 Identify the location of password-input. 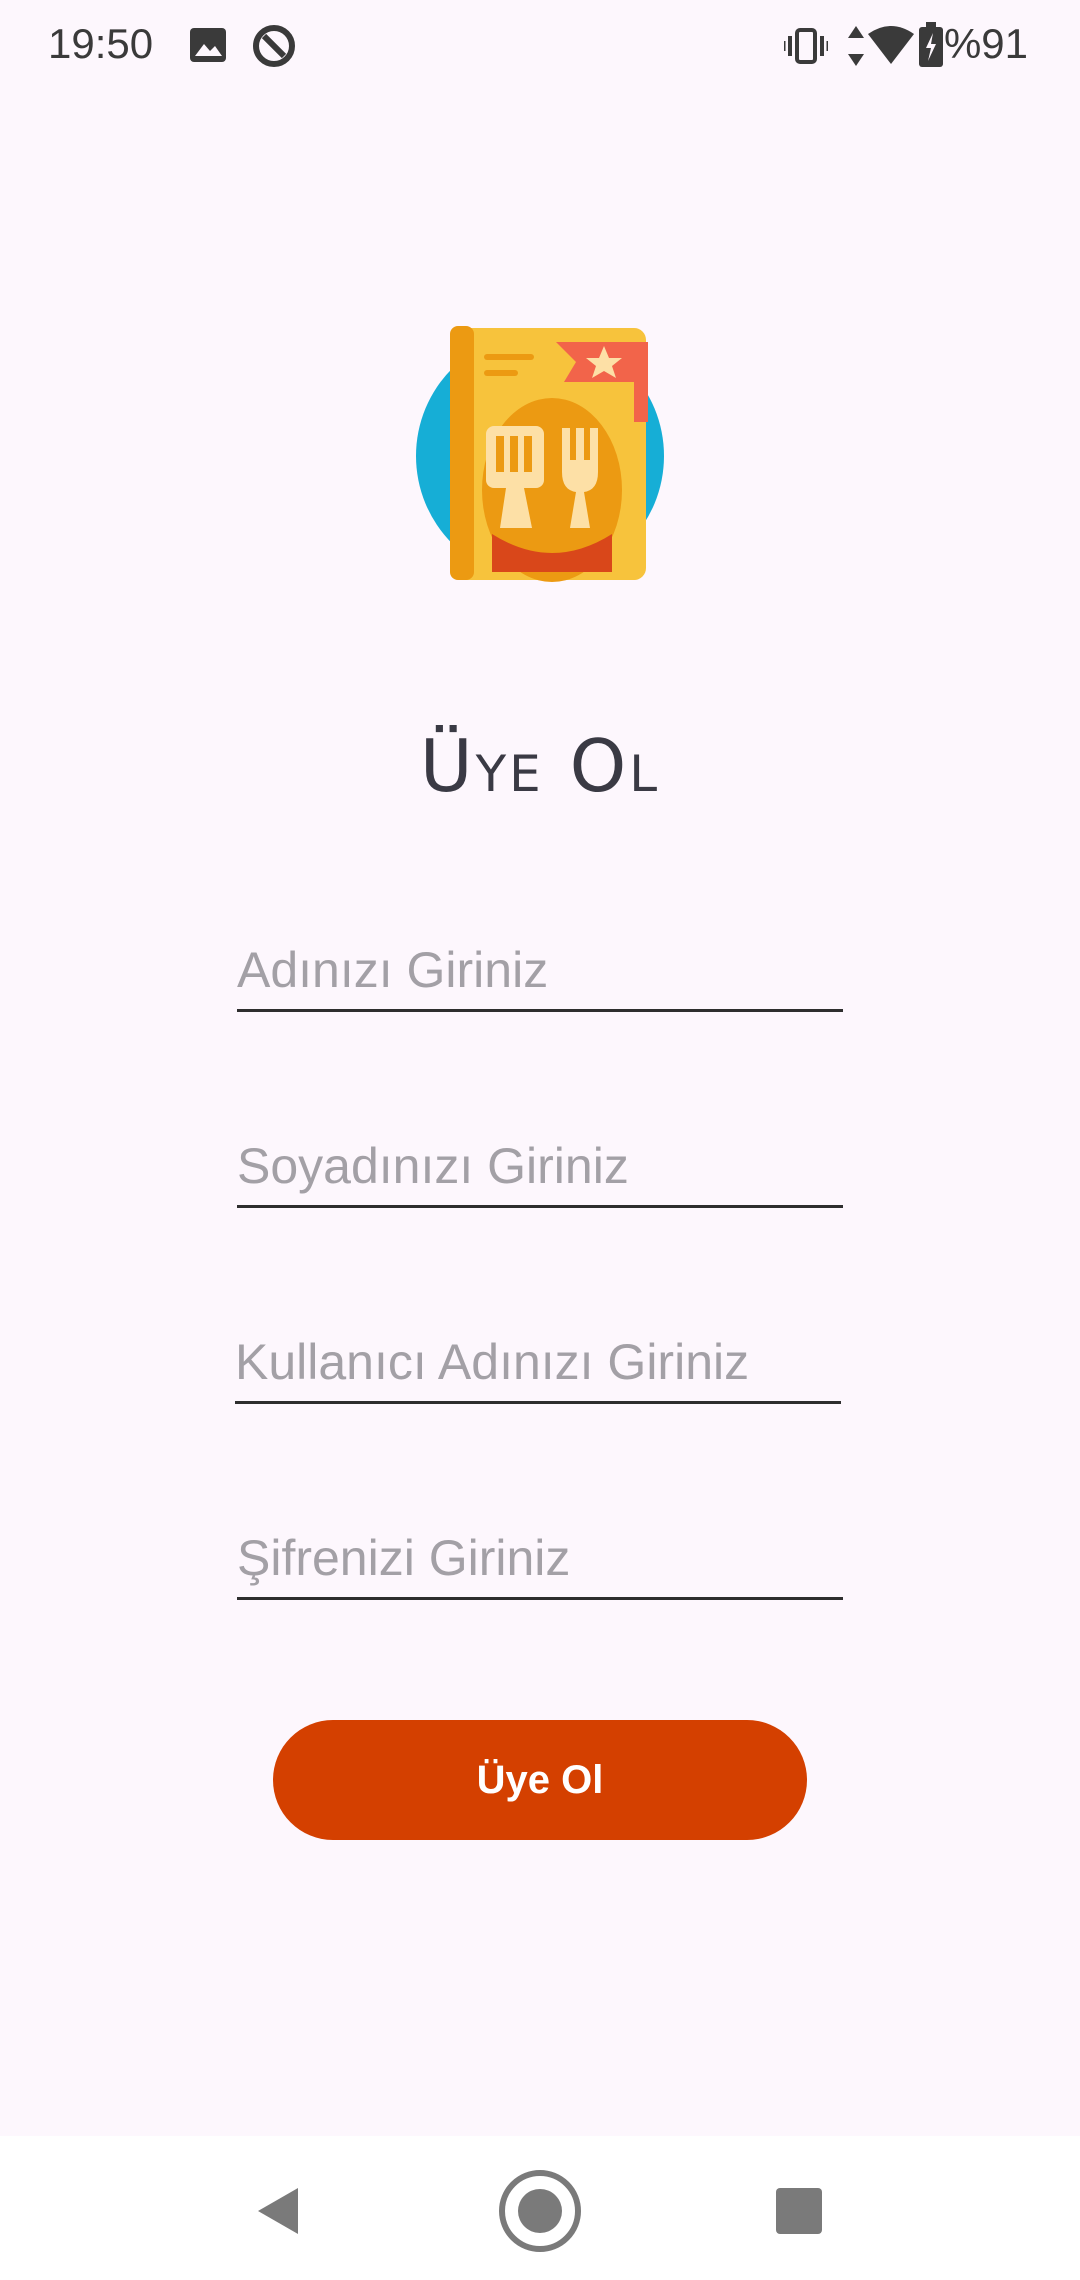
(540, 1555).